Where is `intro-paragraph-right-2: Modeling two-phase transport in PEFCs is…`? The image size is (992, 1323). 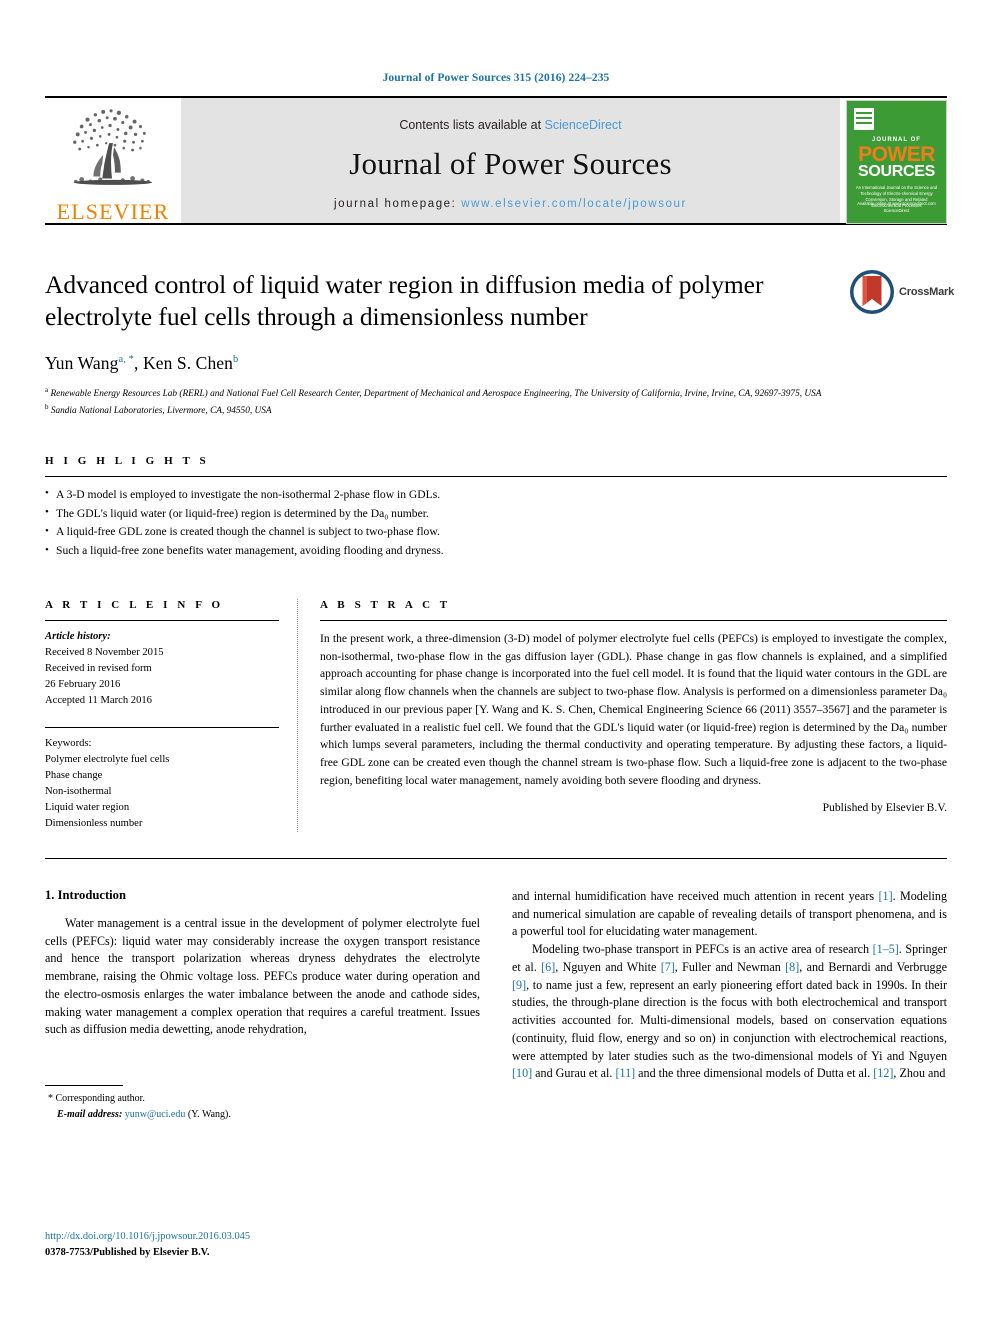 intro-paragraph-right-2: Modeling two-phase transport in PEFCs is… is located at coordinates (729, 1012).